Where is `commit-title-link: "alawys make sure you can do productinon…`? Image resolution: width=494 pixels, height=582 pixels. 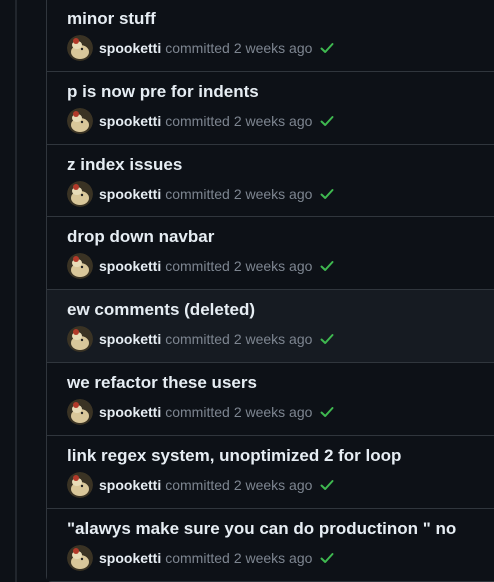
commit-title-link: "alawys make sure you can do productinon… is located at coordinates (261, 529).